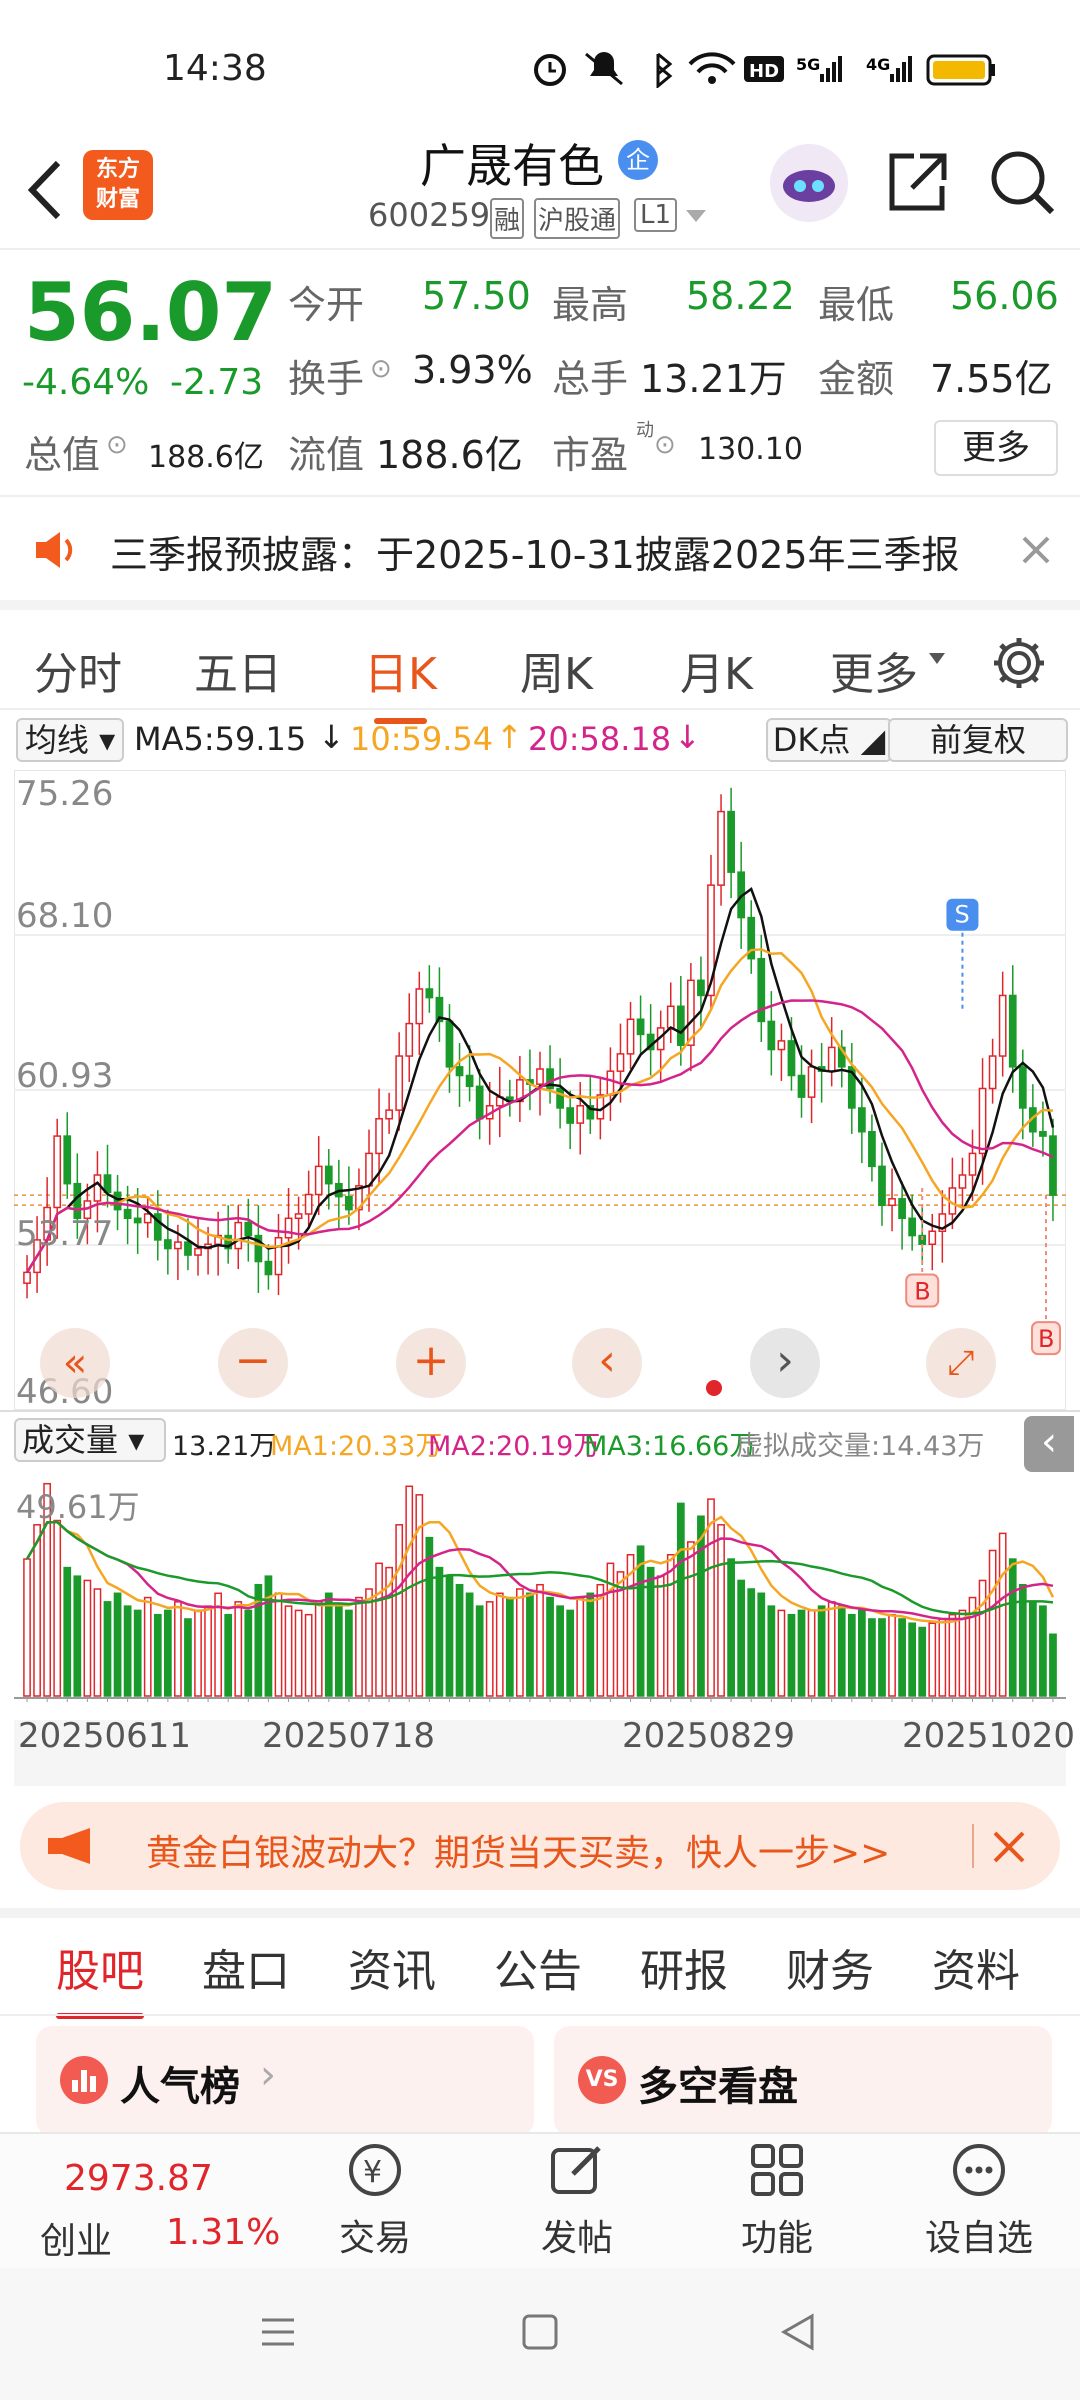 The height and width of the screenshot is (2400, 1080). What do you see at coordinates (590, 455) in the screenshot?
I see `pe-label: 市盈` at bounding box center [590, 455].